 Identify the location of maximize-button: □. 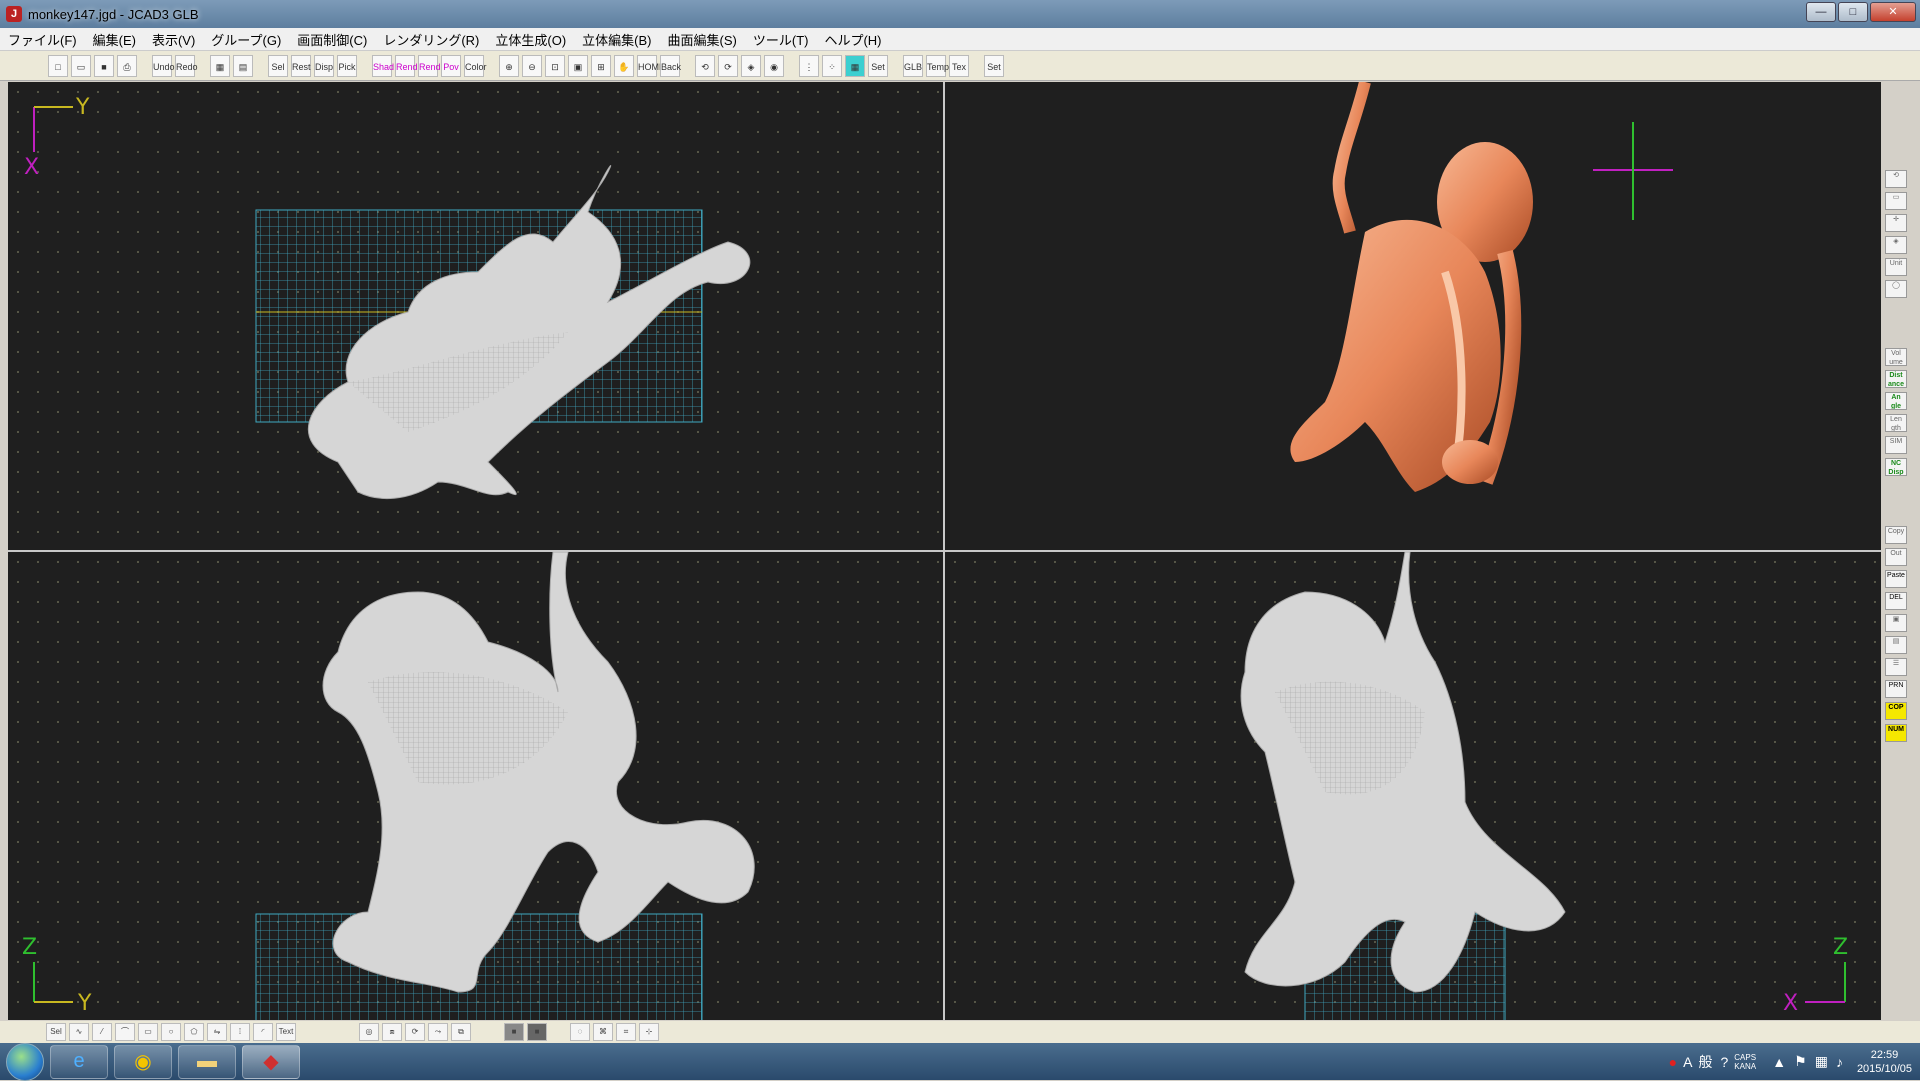
(1853, 12).